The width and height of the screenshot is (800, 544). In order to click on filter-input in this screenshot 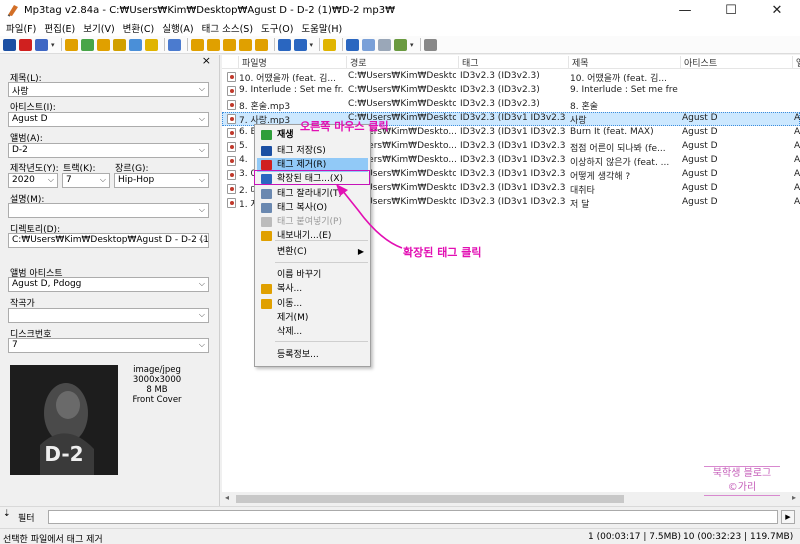, I will do `click(413, 517)`.